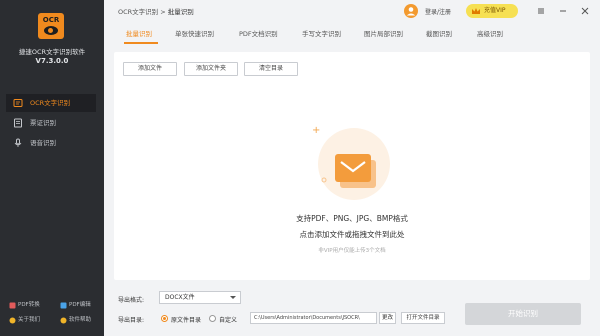  What do you see at coordinates (585, 11) in the screenshot?
I see `close-icon` at bounding box center [585, 11].